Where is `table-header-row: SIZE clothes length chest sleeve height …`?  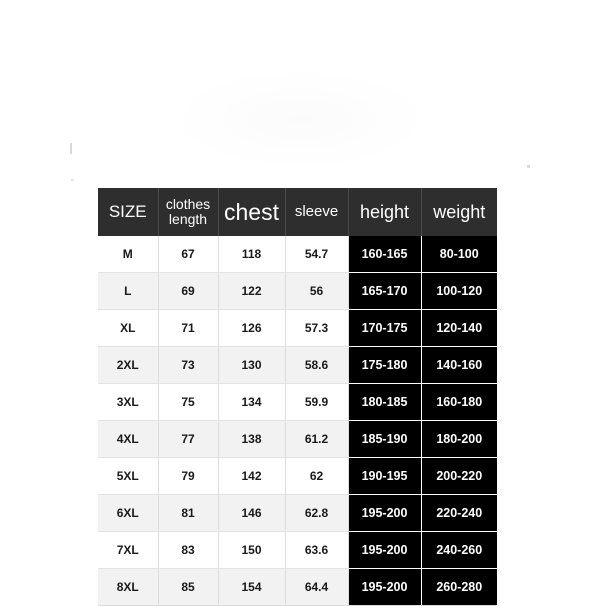 table-header-row: SIZE clothes length chest sleeve height … is located at coordinates (297, 212).